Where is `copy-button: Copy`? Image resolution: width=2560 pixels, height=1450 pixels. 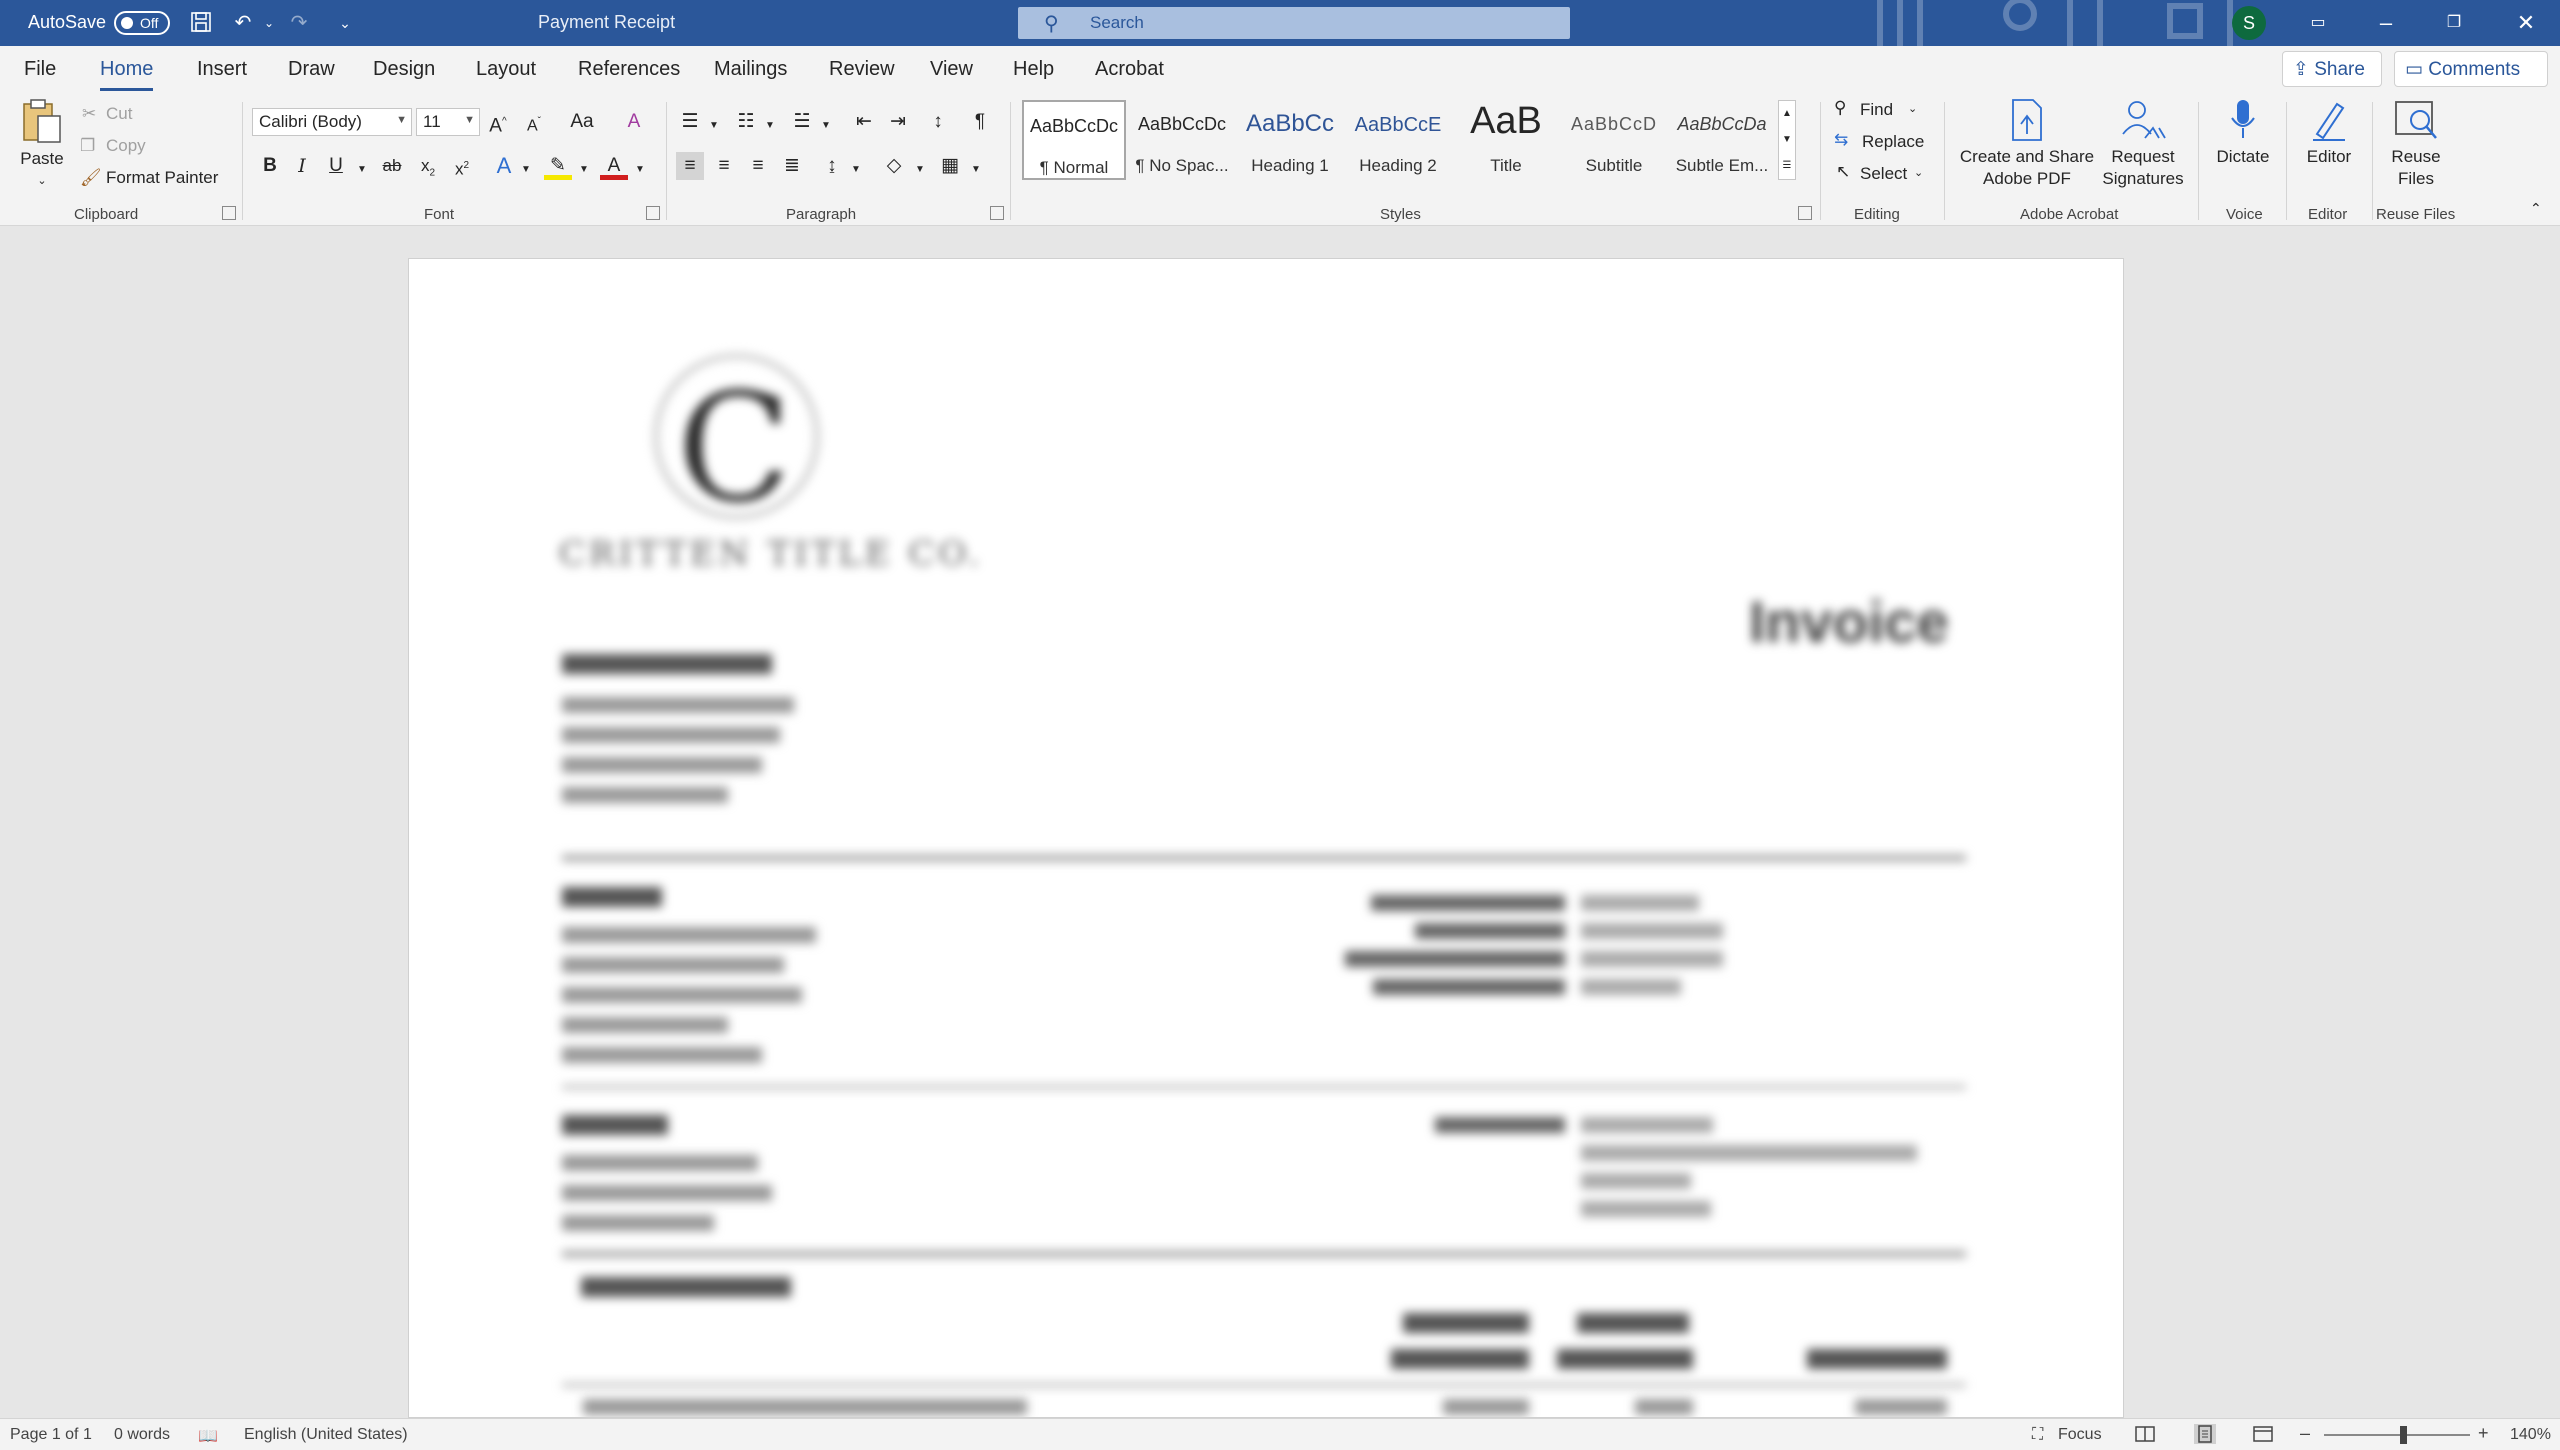 copy-button: Copy is located at coordinates (126, 146).